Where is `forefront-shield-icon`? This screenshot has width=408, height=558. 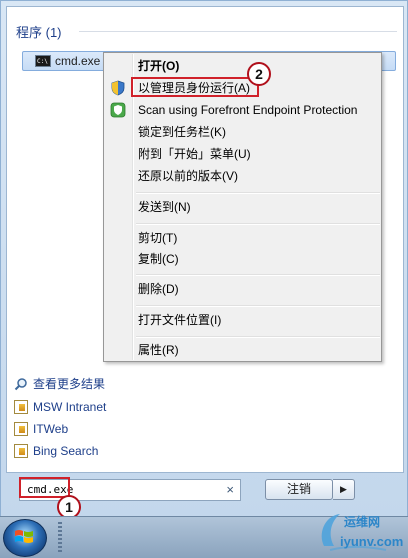 forefront-shield-icon is located at coordinates (118, 110).